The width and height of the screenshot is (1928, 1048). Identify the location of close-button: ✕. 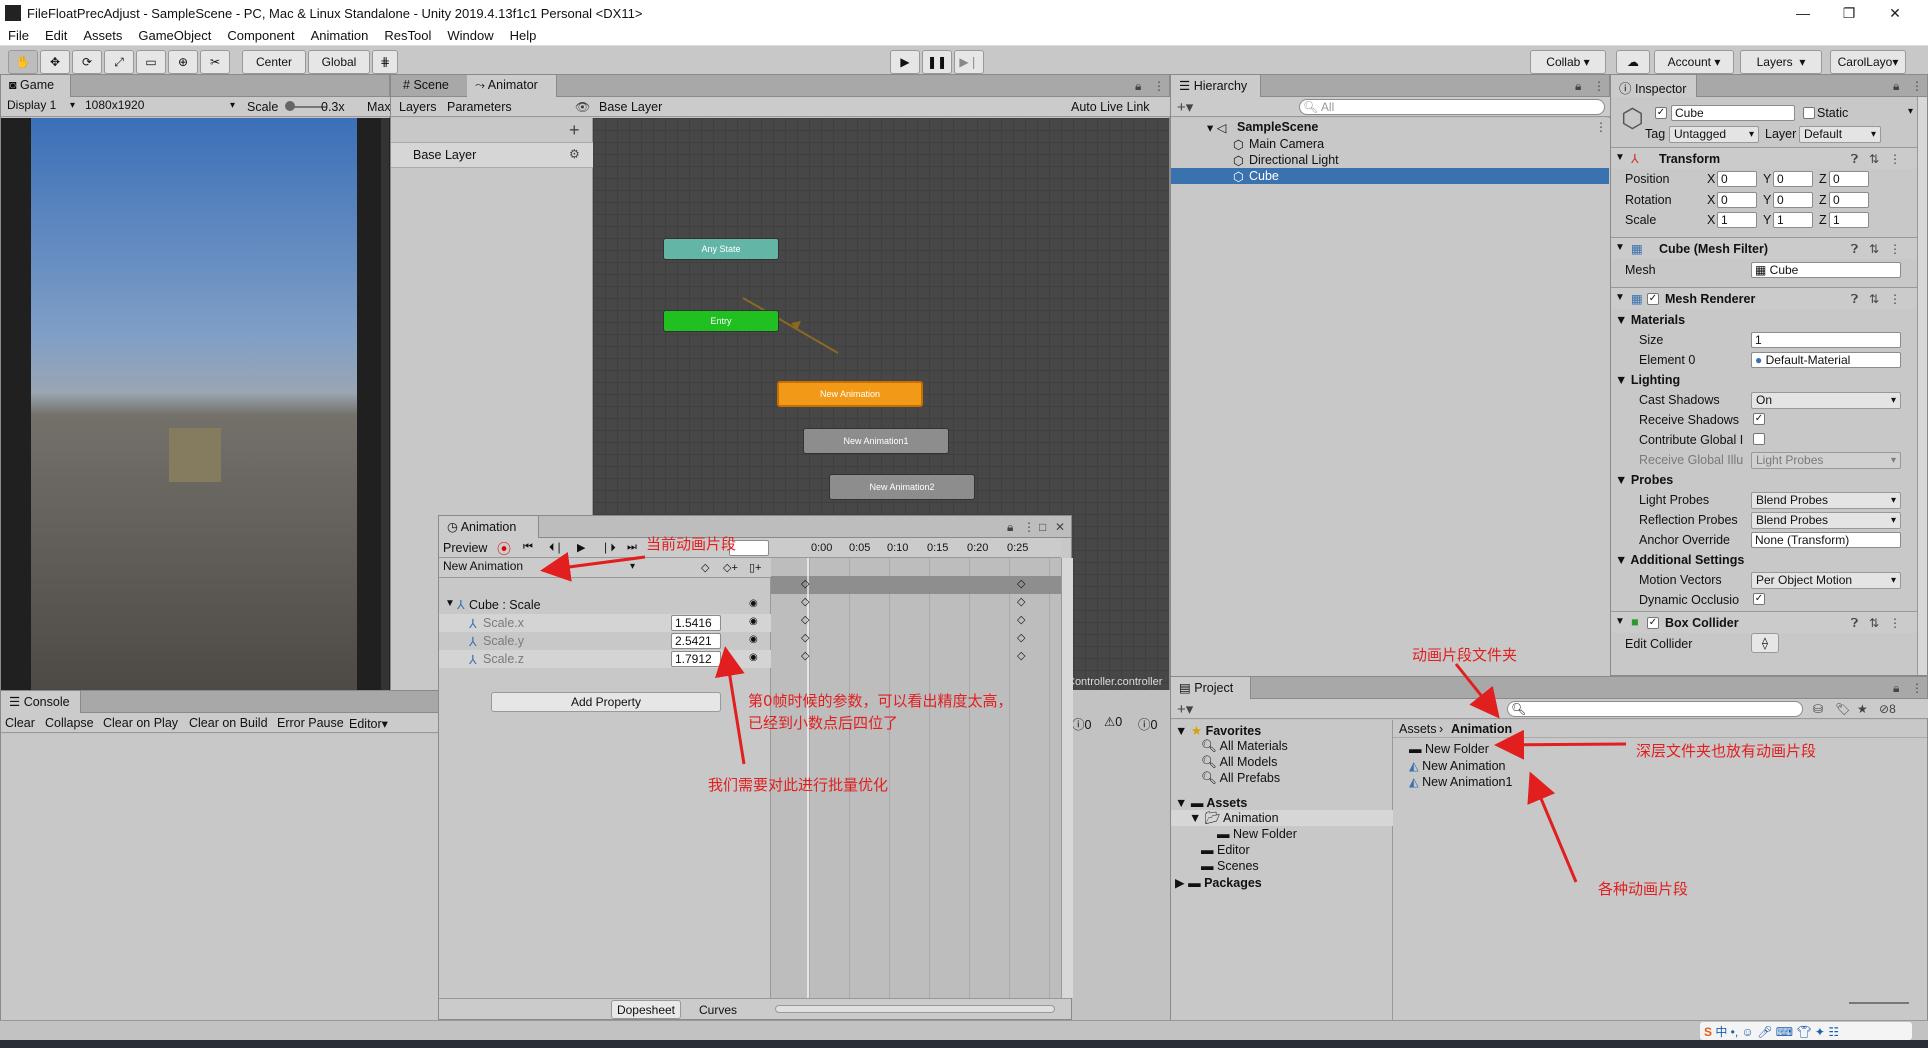
(1895, 13).